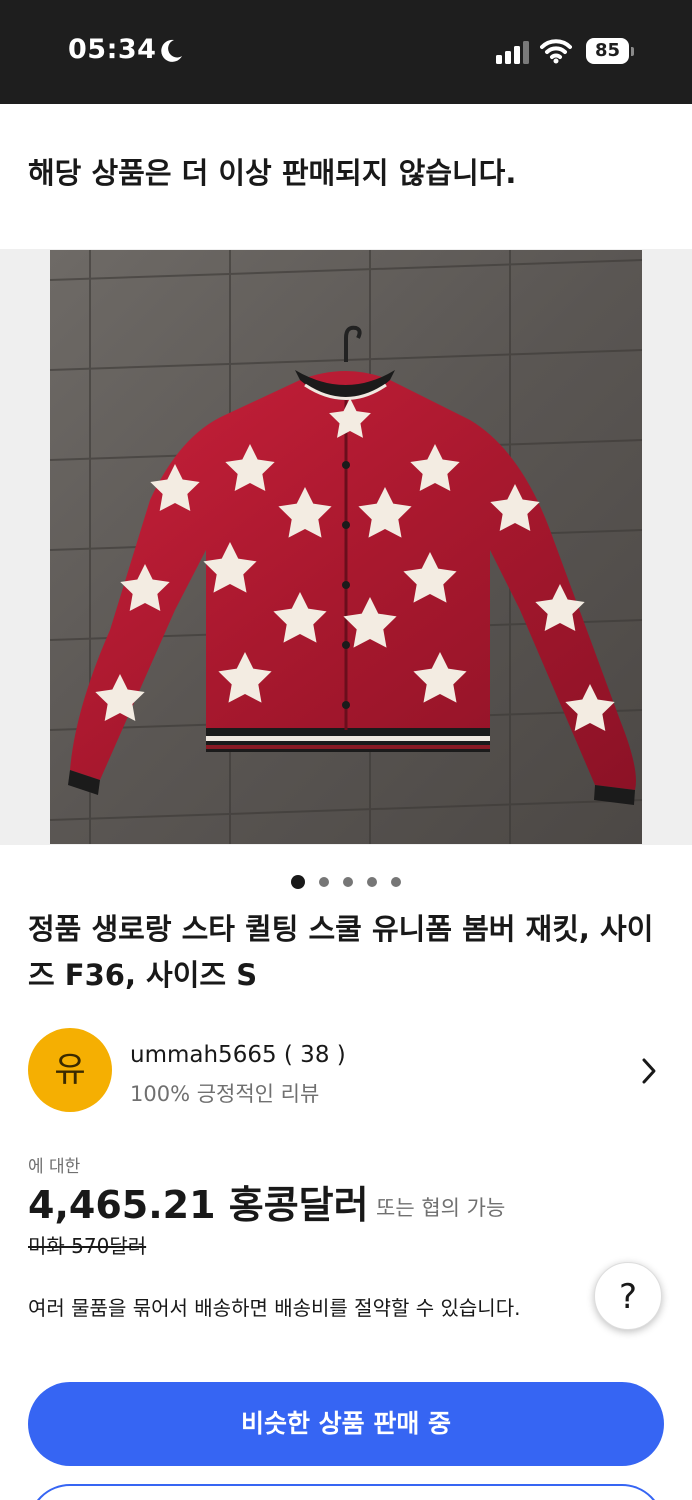 This screenshot has width=692, height=1500. I want to click on secondary-button, so click(346, 1492).